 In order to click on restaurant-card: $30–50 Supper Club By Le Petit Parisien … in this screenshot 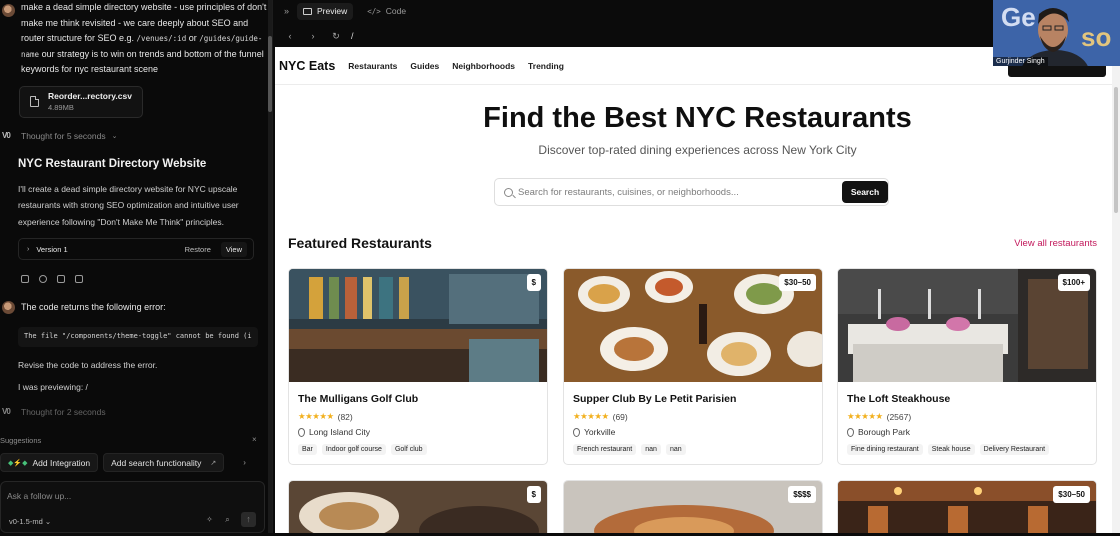, I will do `click(693, 366)`.